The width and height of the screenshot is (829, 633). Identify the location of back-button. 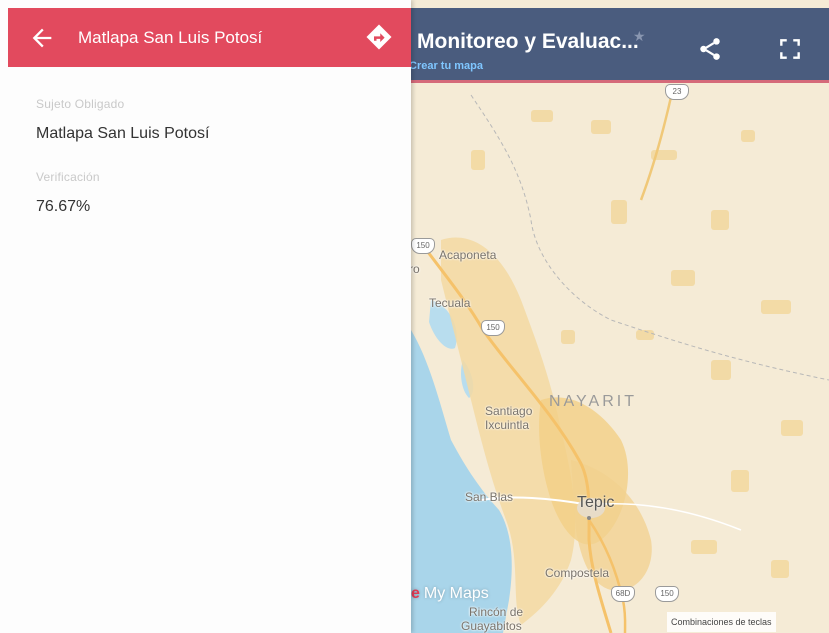
(42, 38).